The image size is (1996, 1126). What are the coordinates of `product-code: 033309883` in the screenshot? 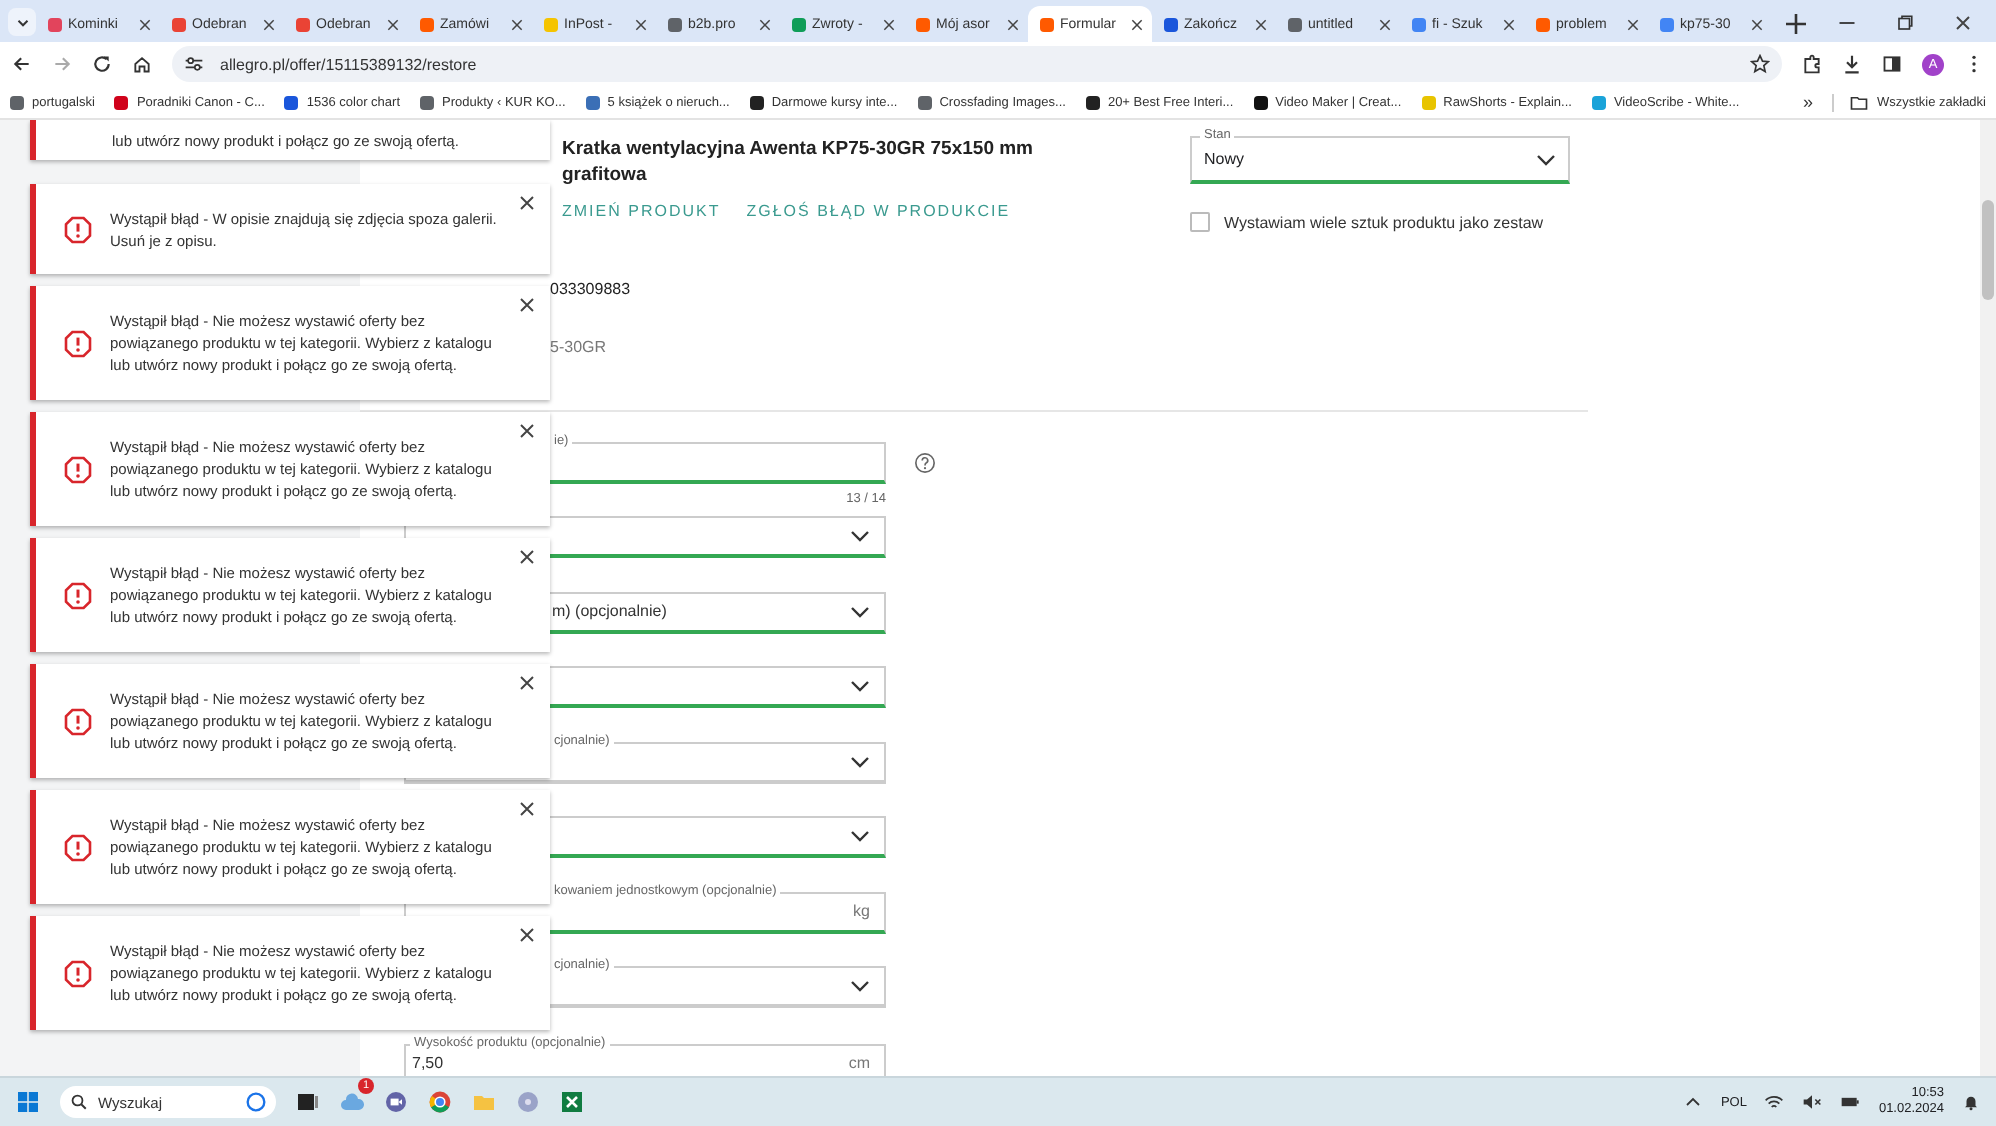 It's located at (591, 289).